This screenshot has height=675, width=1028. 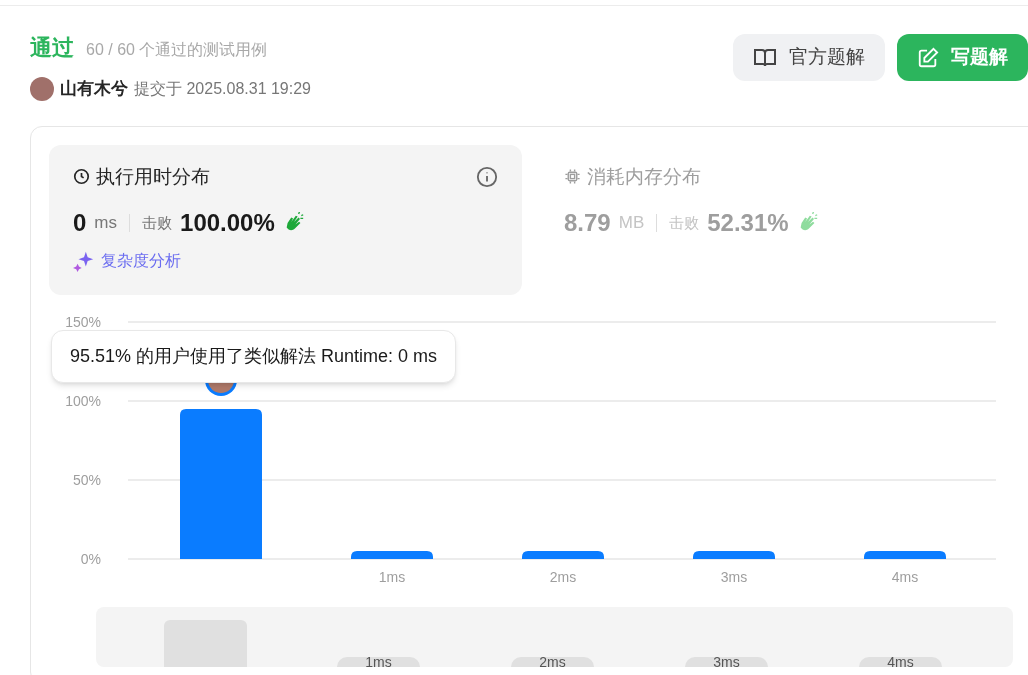 What do you see at coordinates (378, 661) in the screenshot?
I see `brush-tick-label: 1ms` at bounding box center [378, 661].